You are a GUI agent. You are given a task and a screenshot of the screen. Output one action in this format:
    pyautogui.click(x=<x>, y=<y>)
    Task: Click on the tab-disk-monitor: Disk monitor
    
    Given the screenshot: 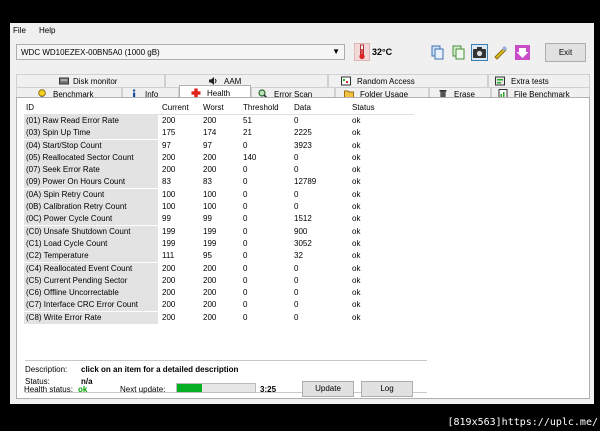 What is the action you would take?
    pyautogui.click(x=90, y=80)
    